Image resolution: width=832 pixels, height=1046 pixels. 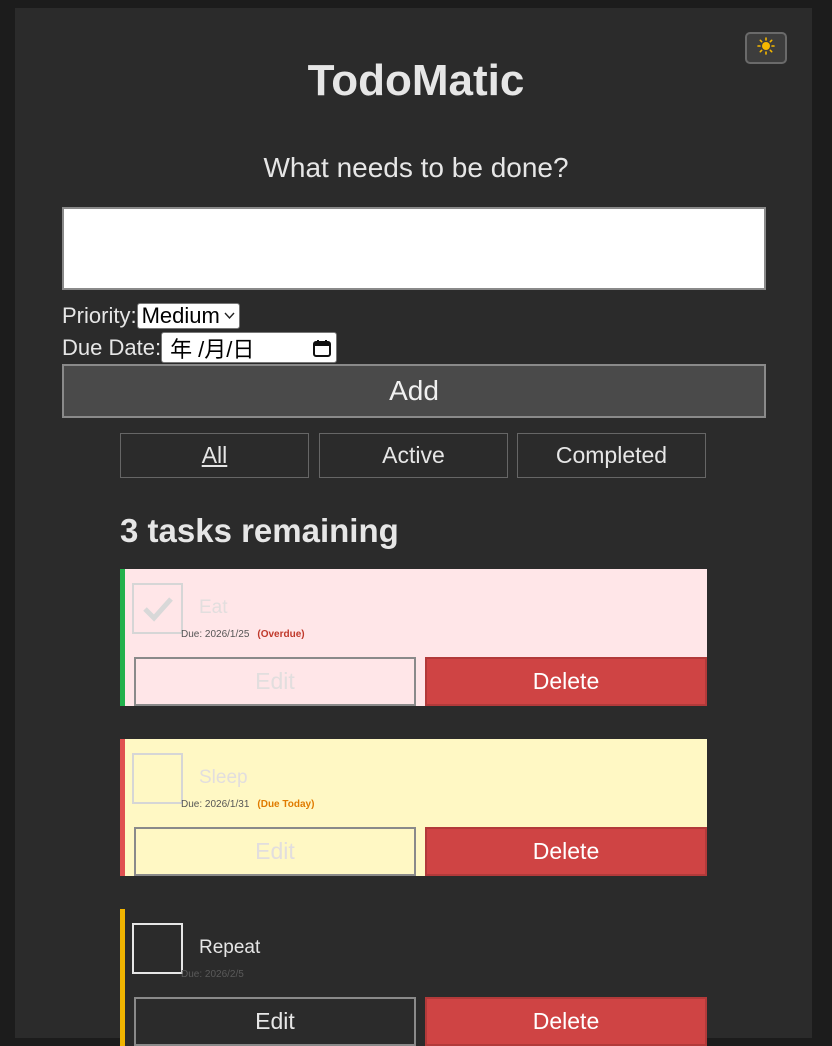 What do you see at coordinates (416, 167) in the screenshot?
I see `new-todo-heading: What needs to be done?` at bounding box center [416, 167].